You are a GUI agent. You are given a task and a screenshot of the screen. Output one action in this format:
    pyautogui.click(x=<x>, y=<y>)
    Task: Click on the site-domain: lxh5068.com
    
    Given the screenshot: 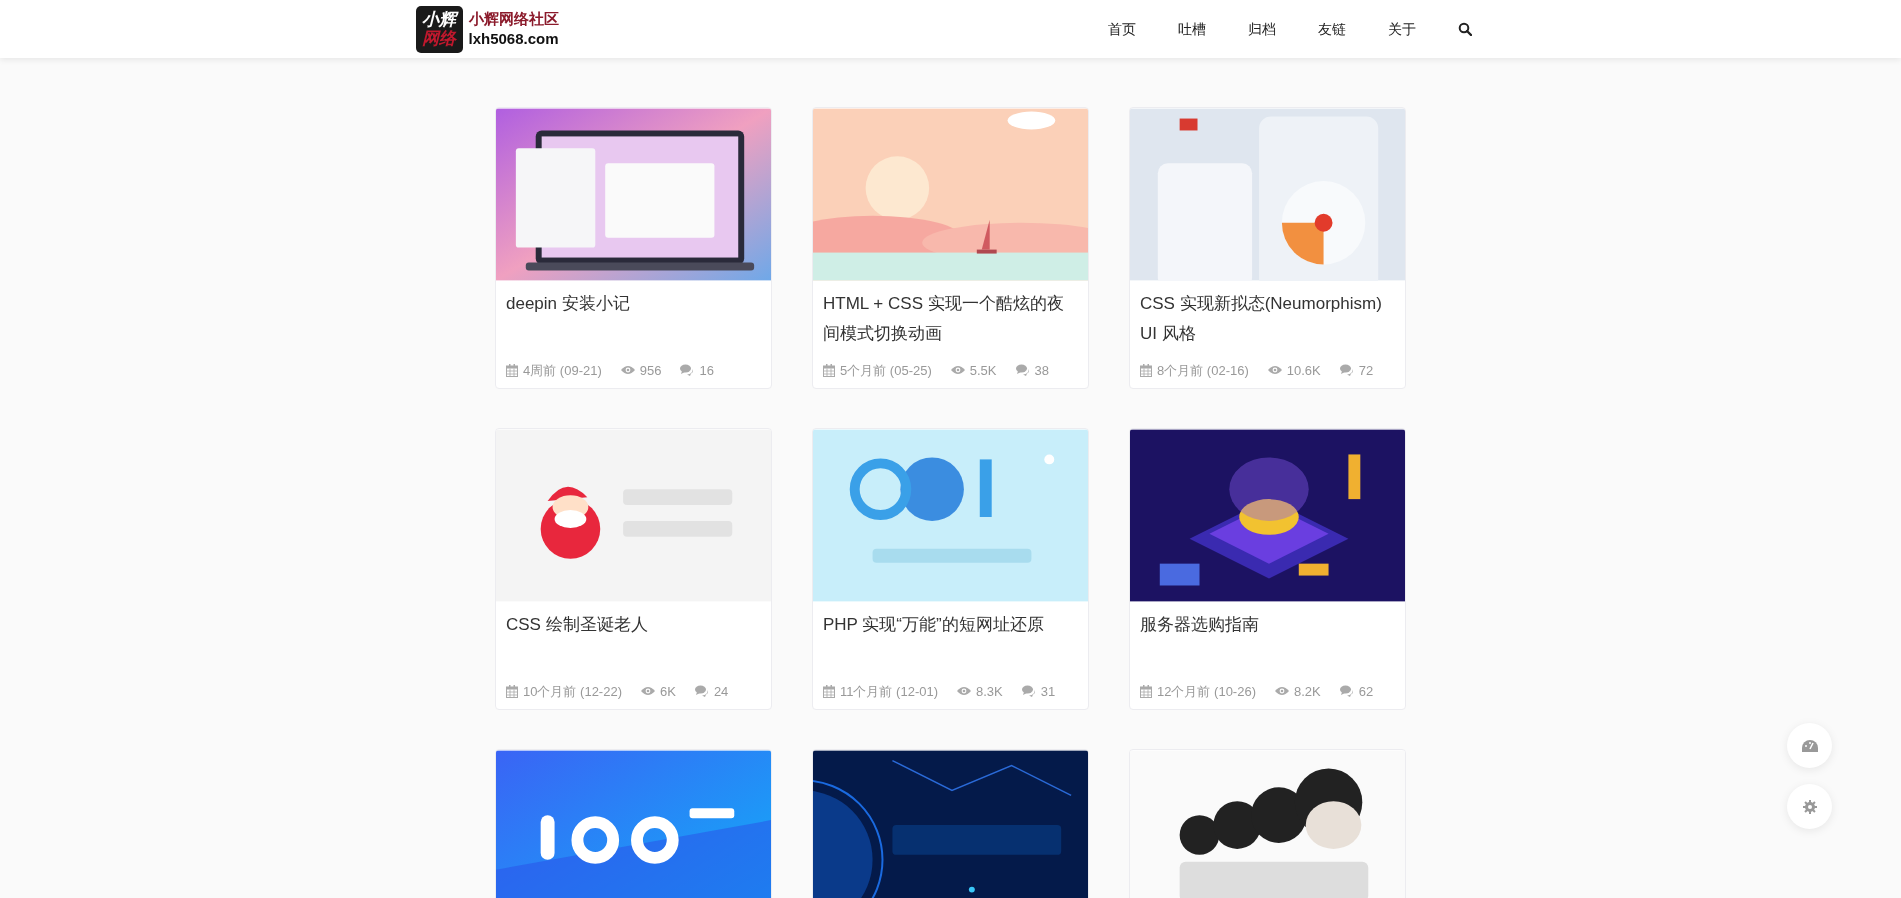 What is the action you would take?
    pyautogui.click(x=513, y=39)
    